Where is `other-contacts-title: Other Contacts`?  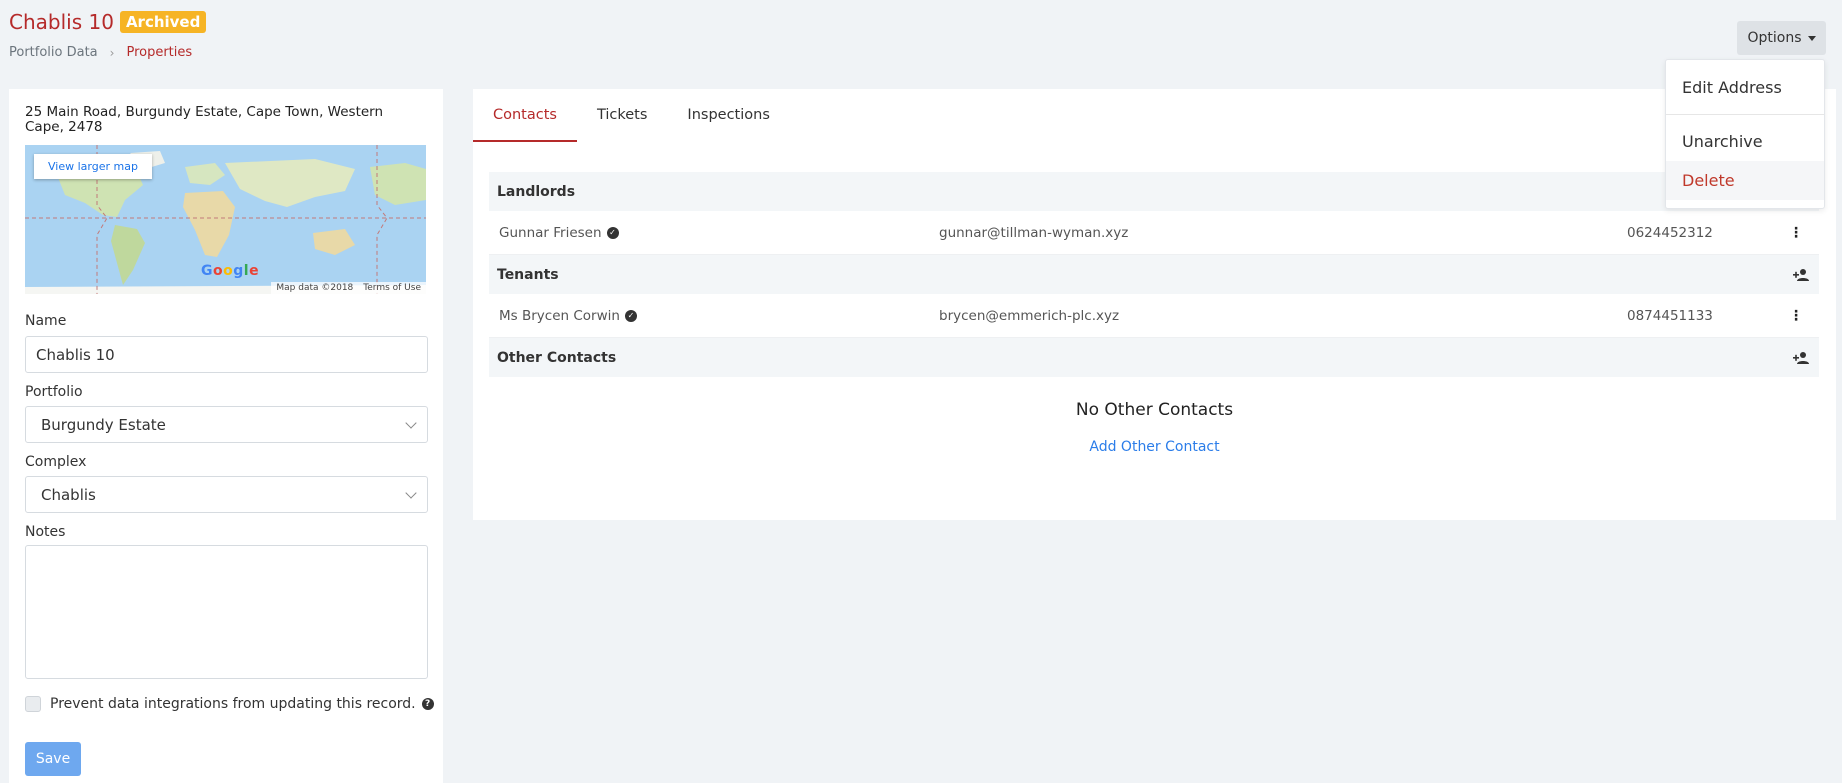 other-contacts-title: Other Contacts is located at coordinates (557, 357).